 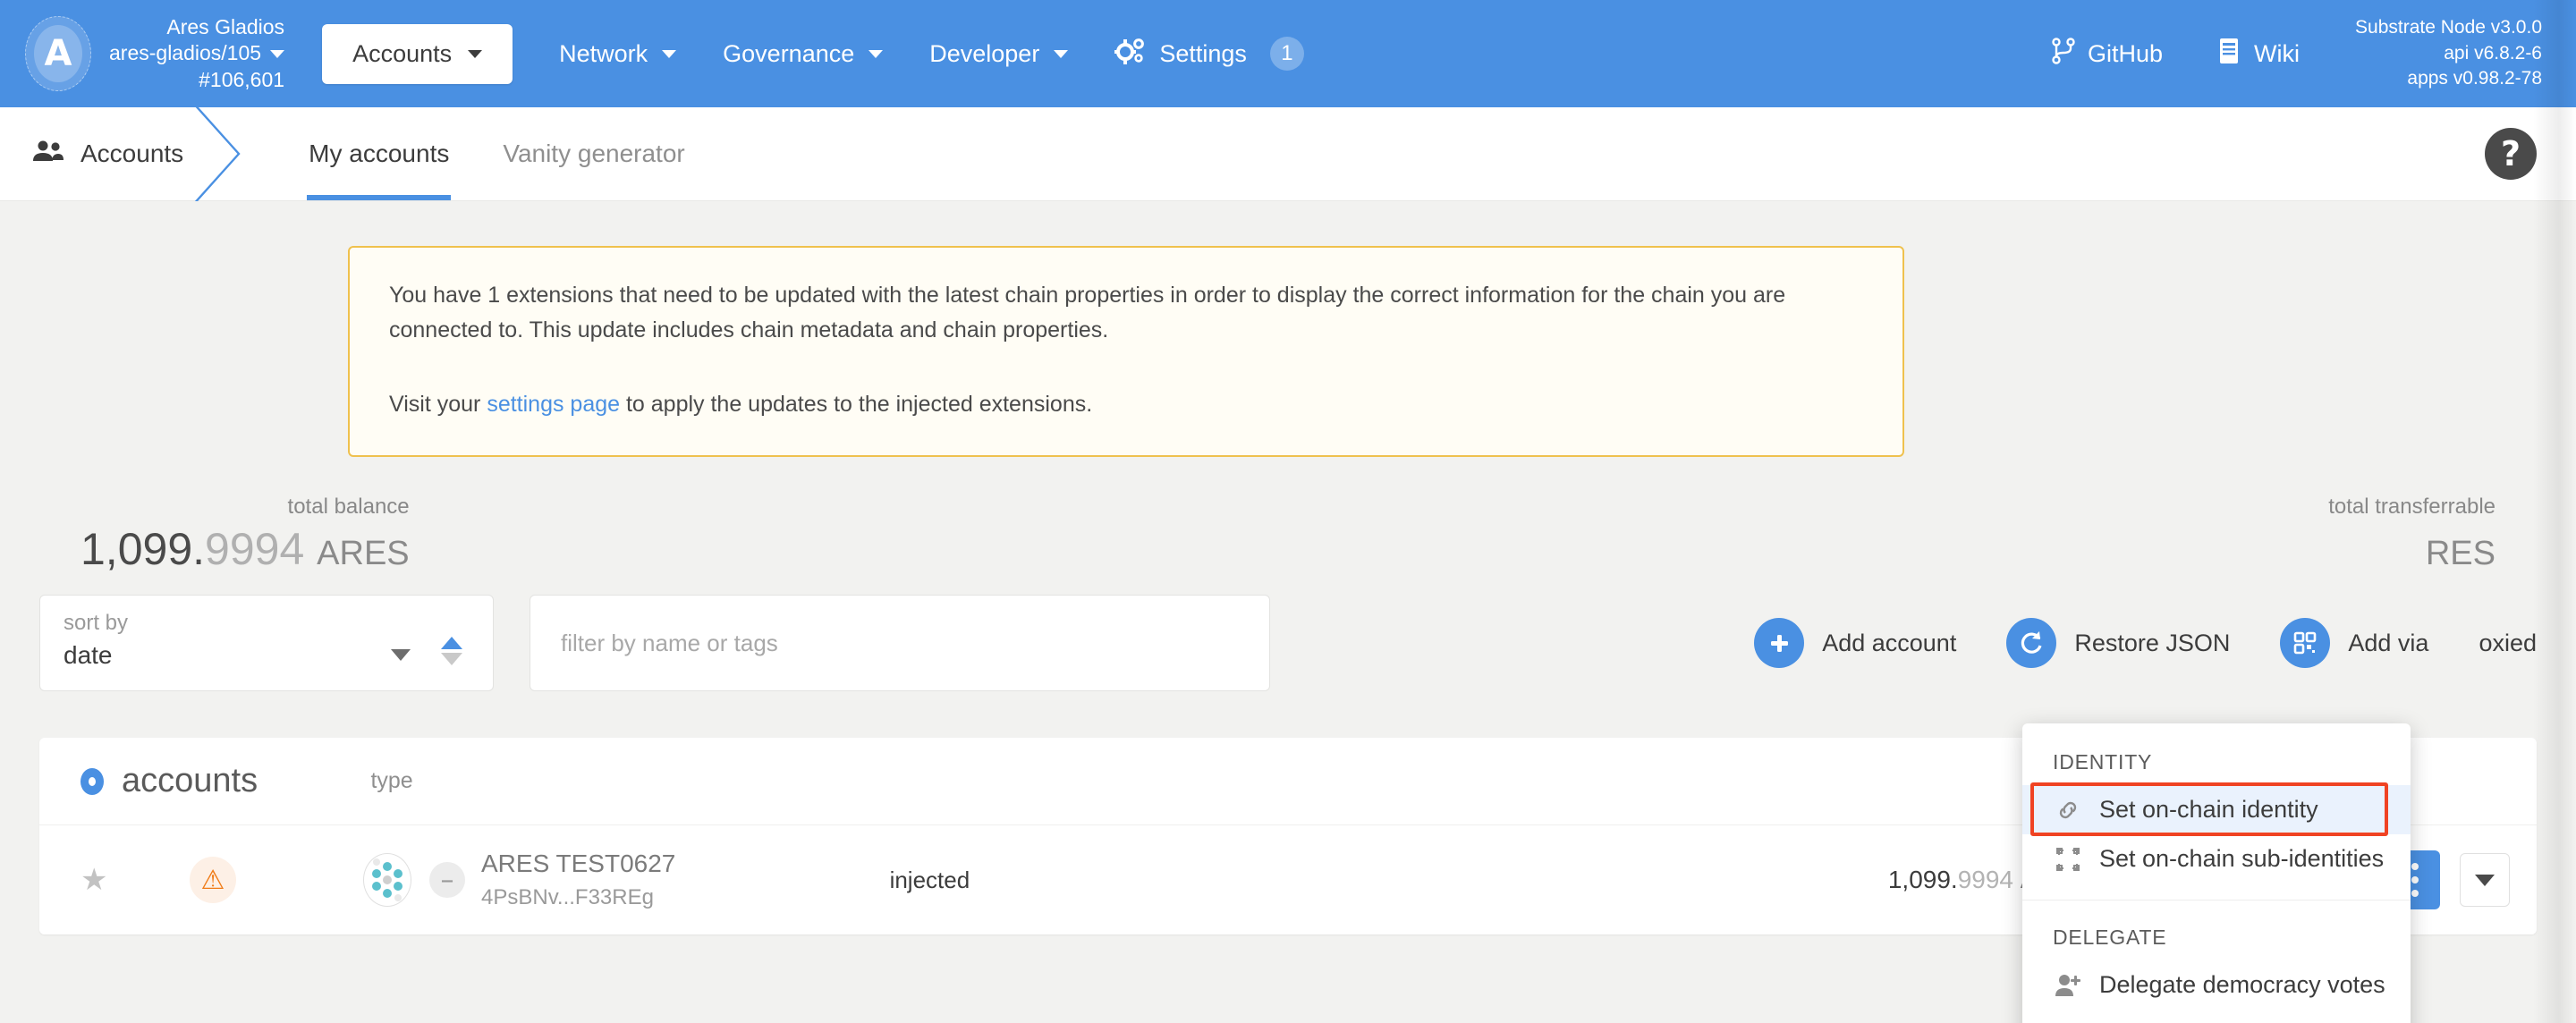 I want to click on refresh-icon, so click(x=2031, y=643).